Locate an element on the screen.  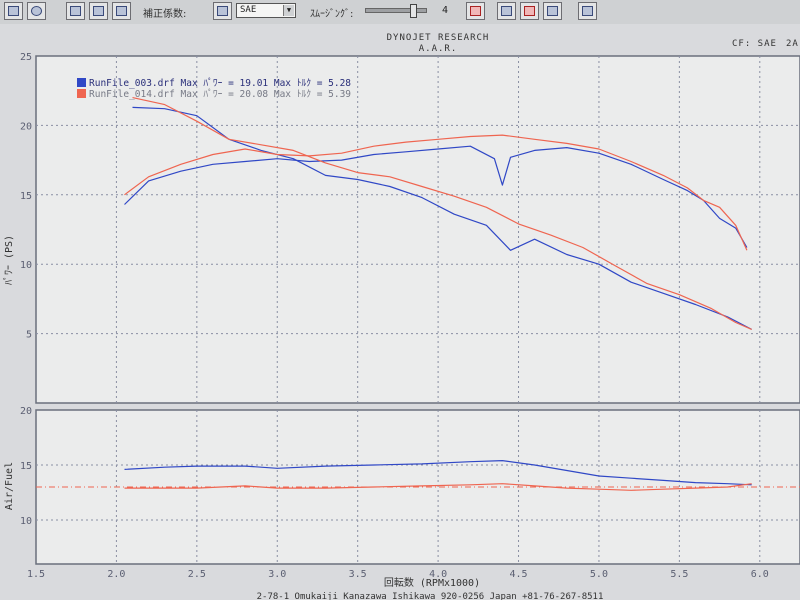
correction-icon is located at coordinates (222, 11).